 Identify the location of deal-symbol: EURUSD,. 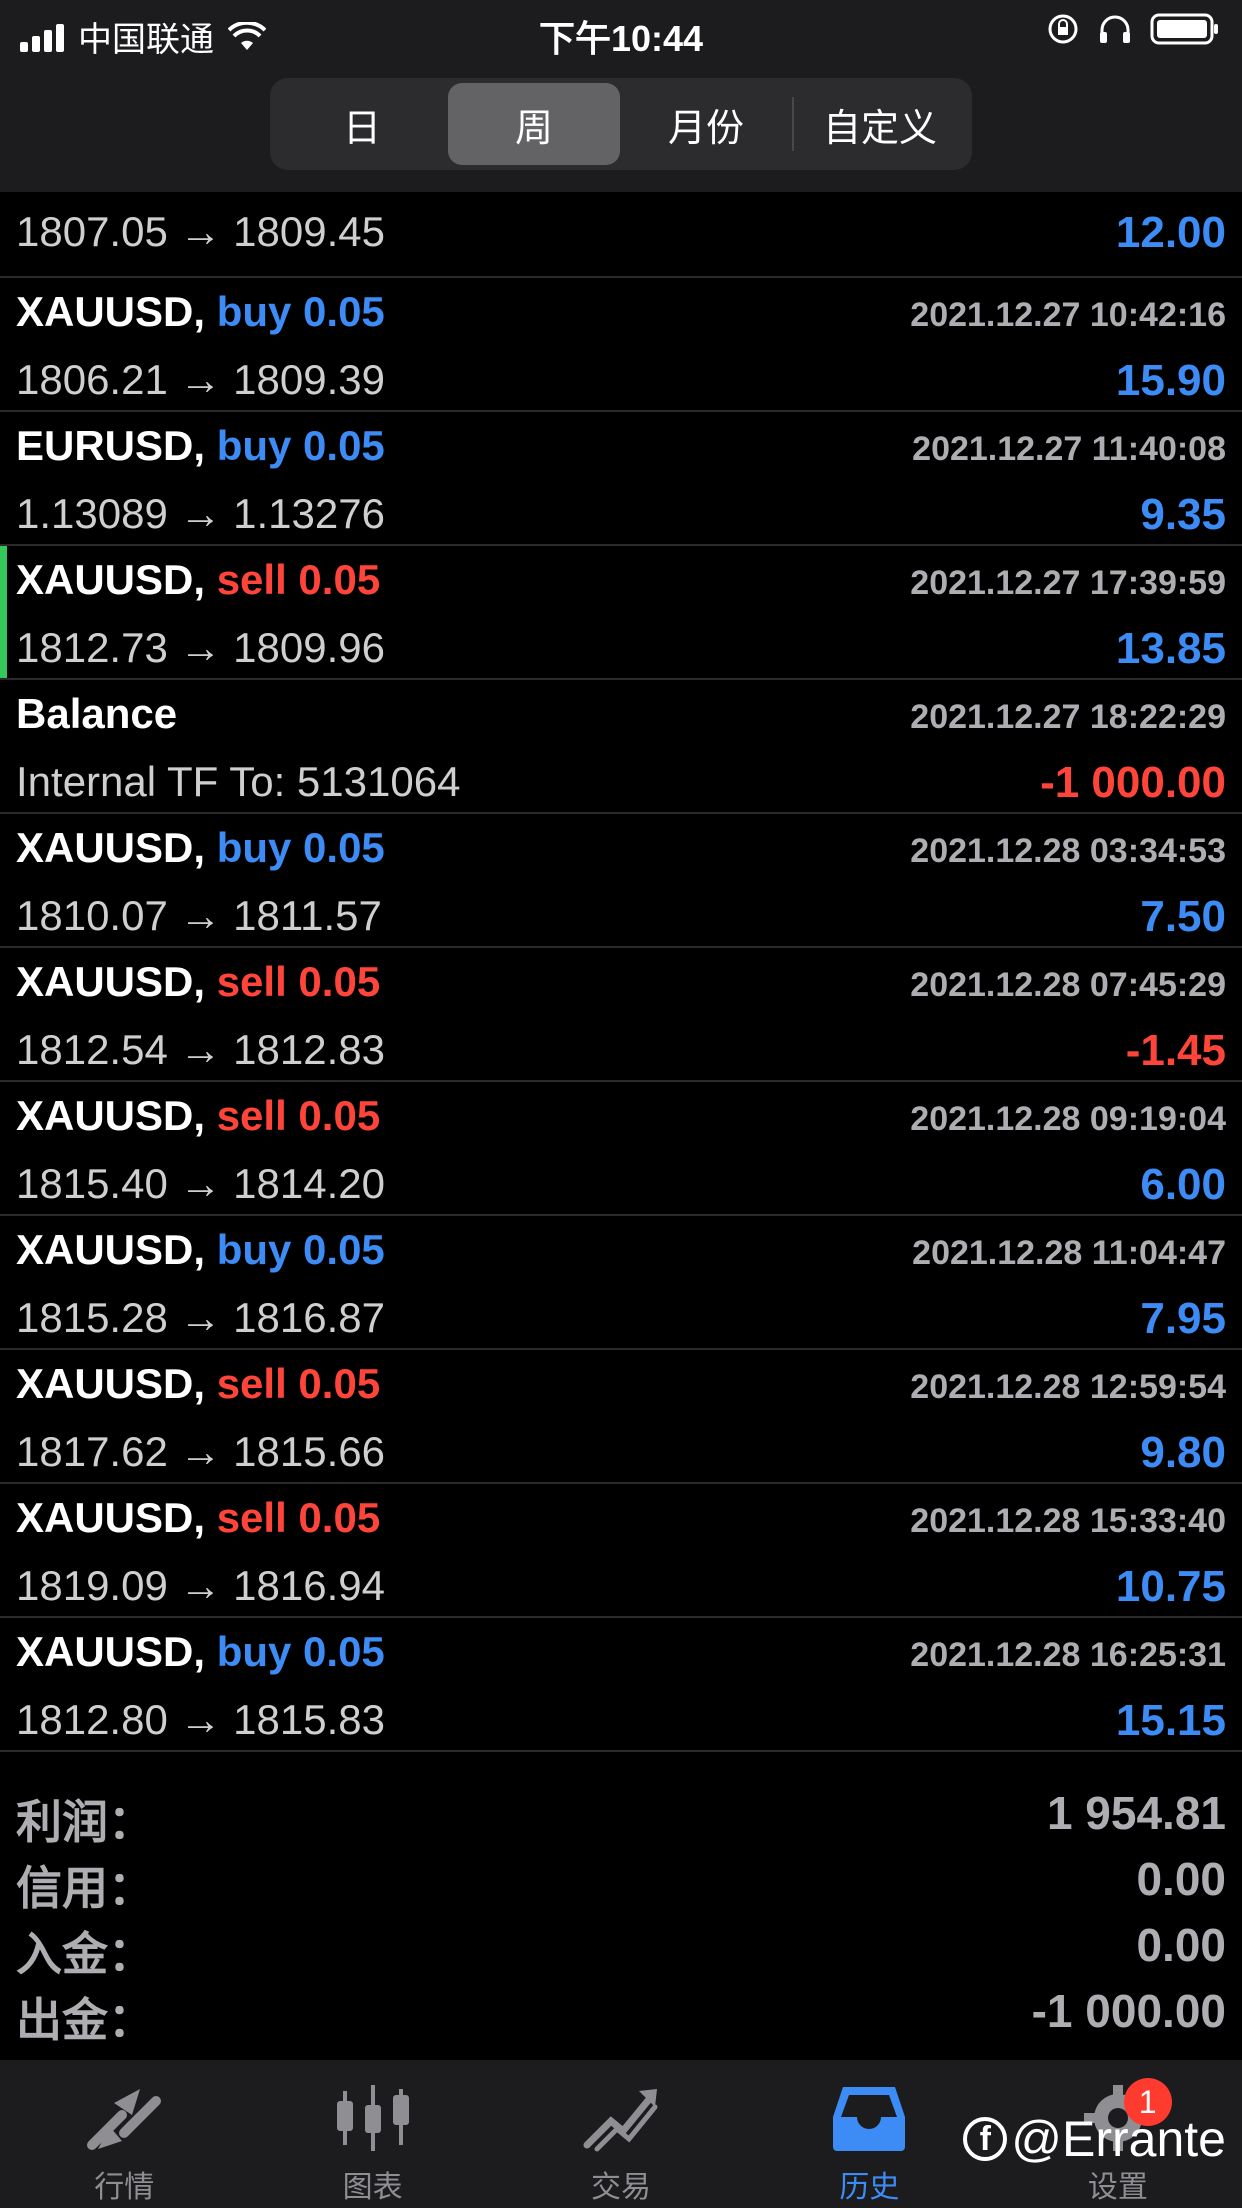
(111, 445).